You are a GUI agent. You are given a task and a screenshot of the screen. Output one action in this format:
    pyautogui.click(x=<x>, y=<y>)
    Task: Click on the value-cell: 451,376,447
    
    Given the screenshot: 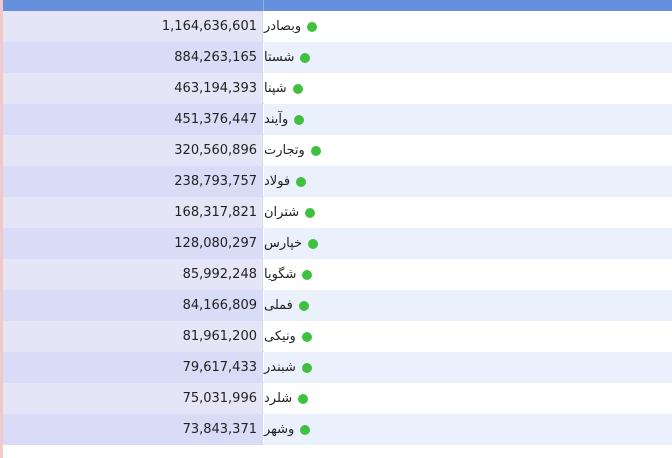 What is the action you would take?
    pyautogui.click(x=133, y=119)
    